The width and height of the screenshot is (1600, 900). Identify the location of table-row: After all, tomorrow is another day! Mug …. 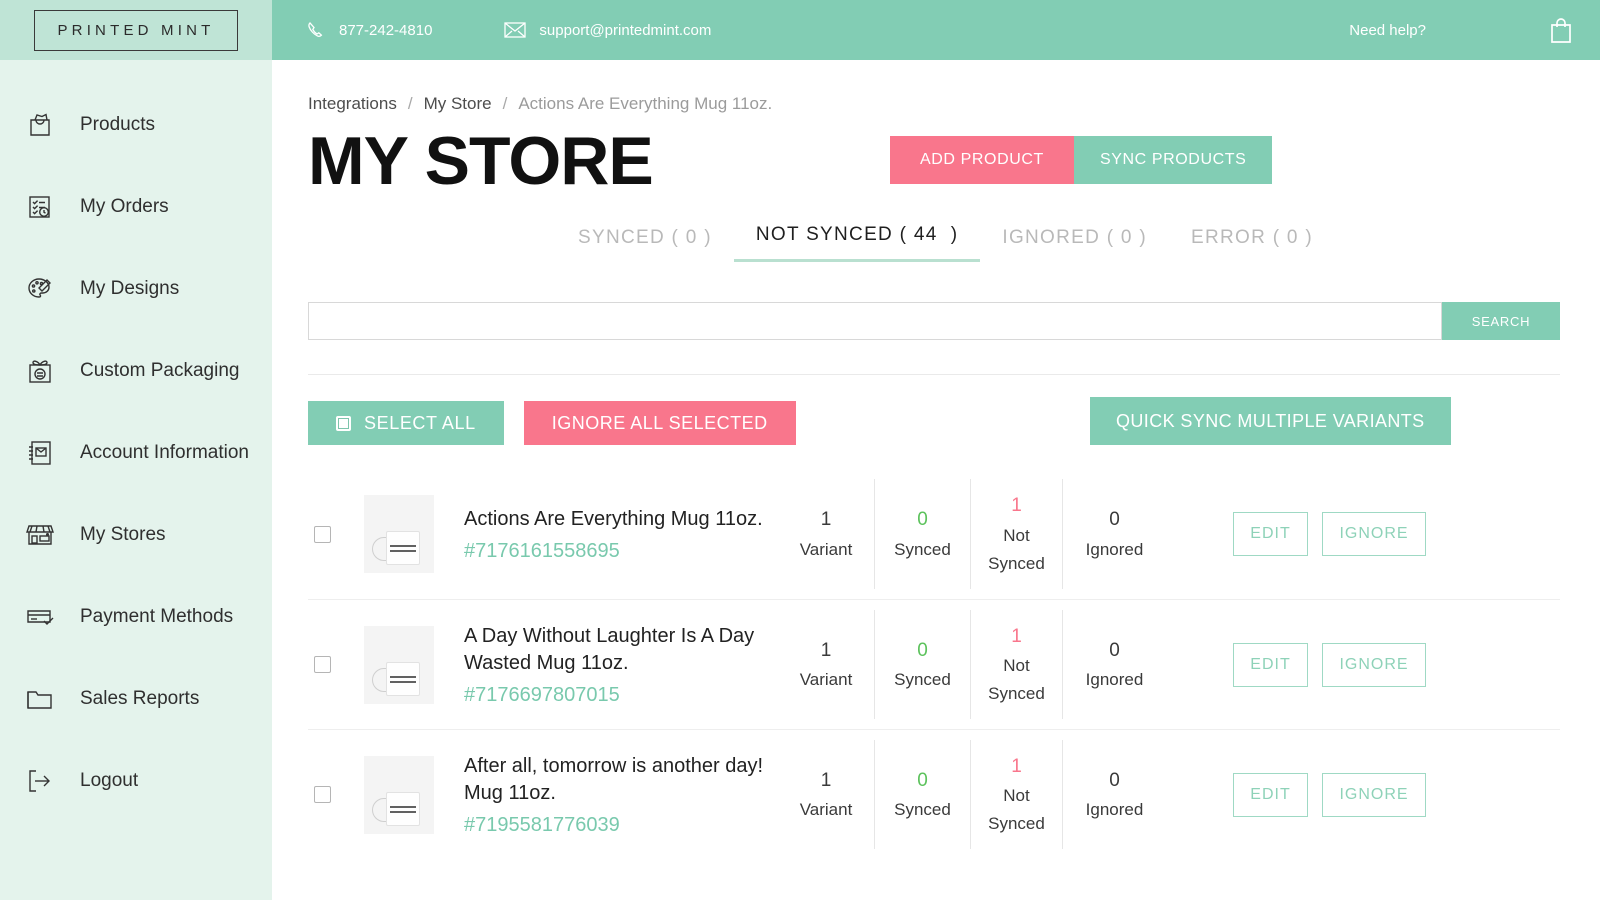
(934, 794).